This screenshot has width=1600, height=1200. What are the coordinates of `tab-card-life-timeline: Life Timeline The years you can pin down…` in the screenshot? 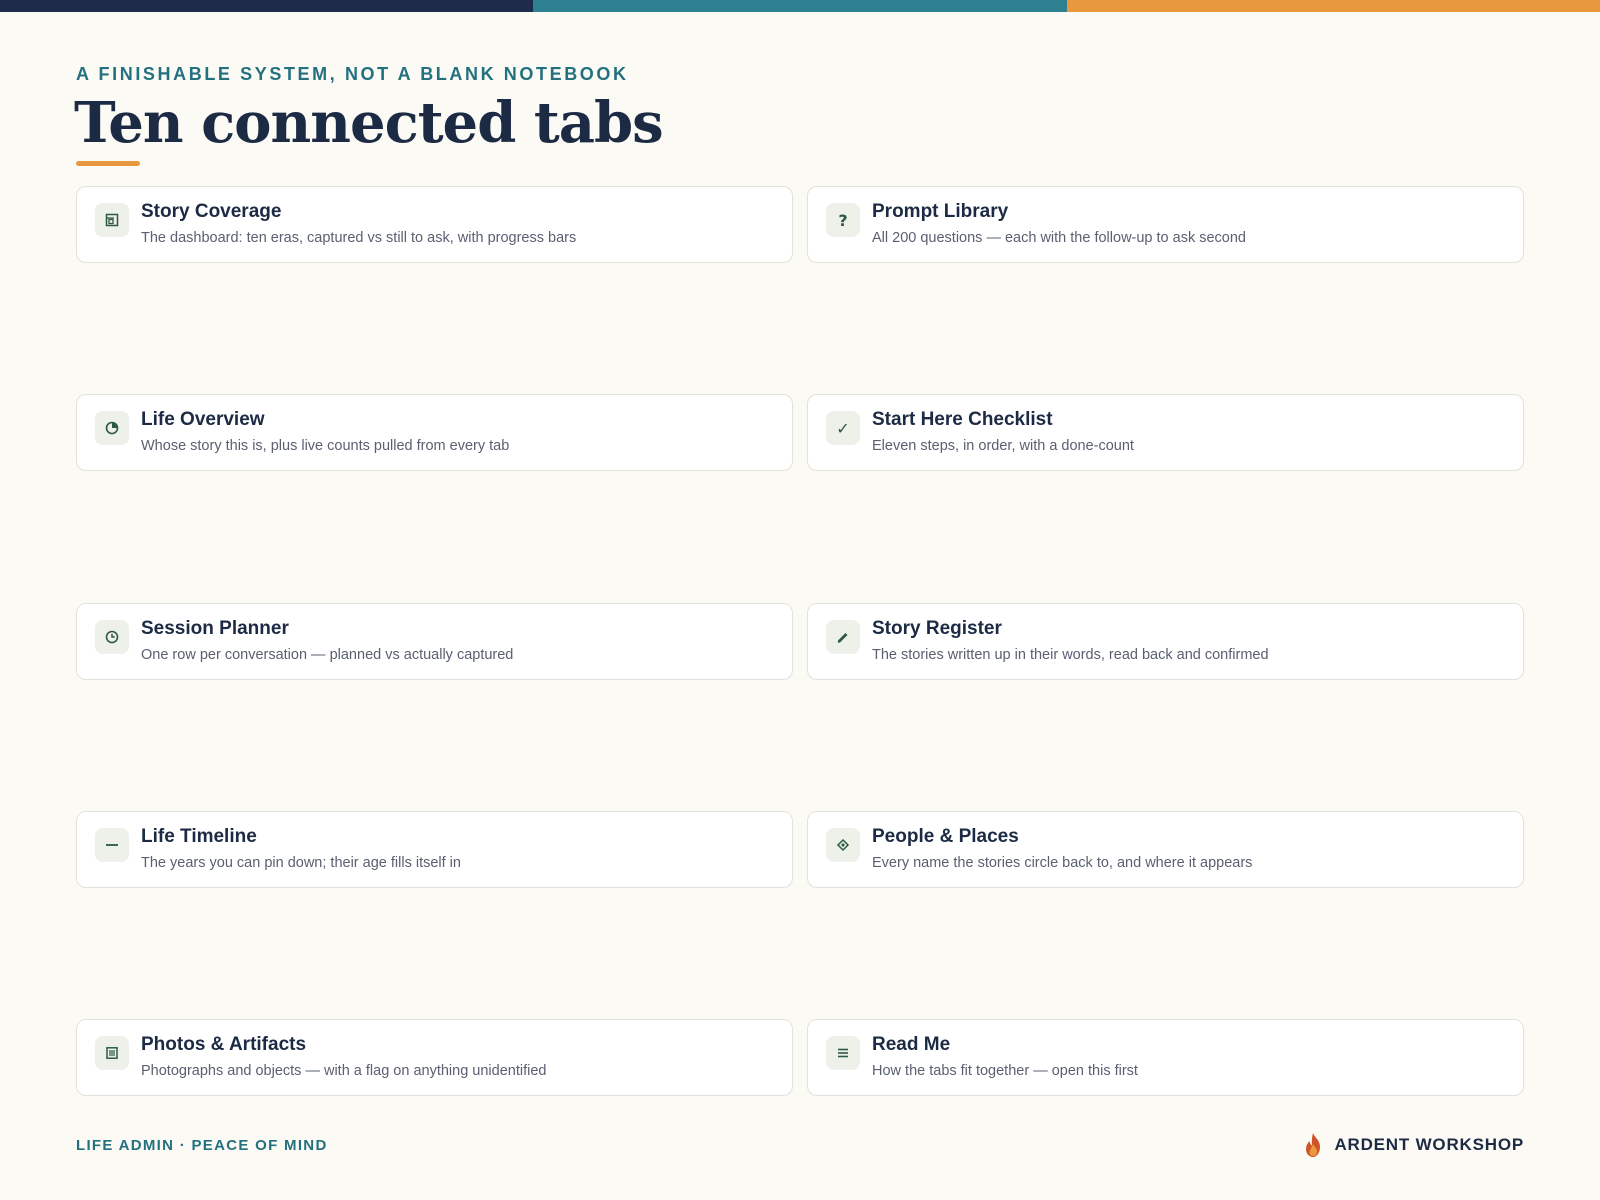 It's located at (434, 849).